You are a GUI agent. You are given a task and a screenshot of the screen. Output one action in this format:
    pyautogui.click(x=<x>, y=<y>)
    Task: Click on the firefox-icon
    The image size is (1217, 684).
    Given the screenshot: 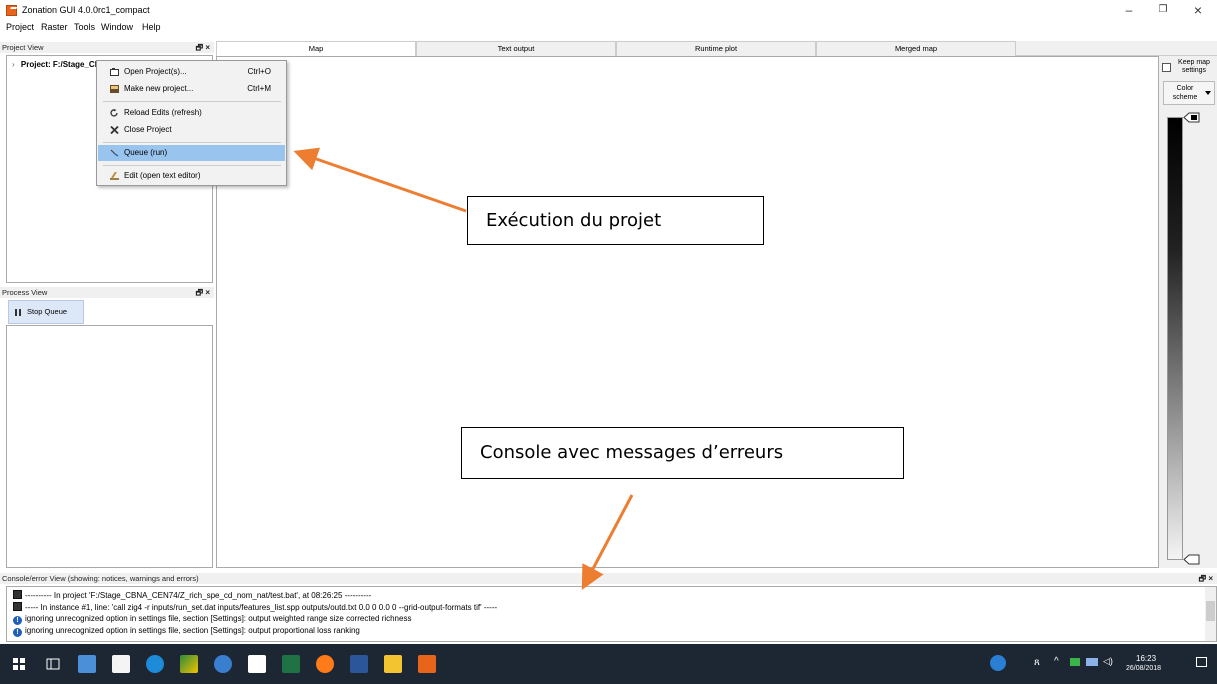 What is the action you would take?
    pyautogui.click(x=325, y=664)
    